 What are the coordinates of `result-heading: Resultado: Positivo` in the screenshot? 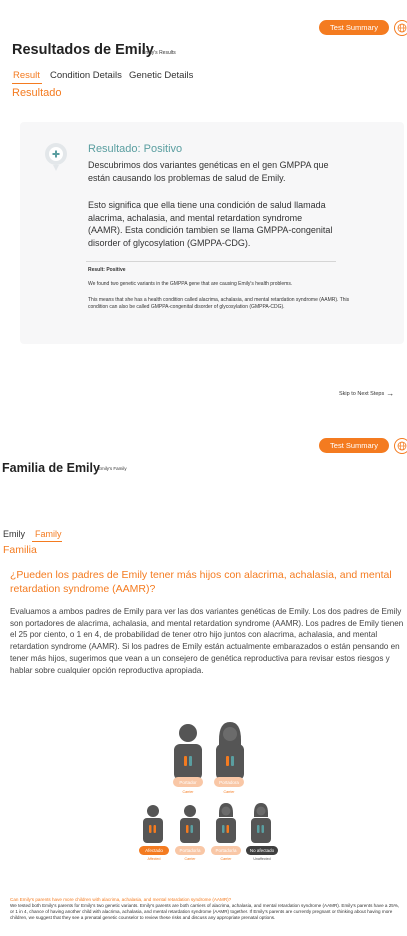 It's located at (135, 149).